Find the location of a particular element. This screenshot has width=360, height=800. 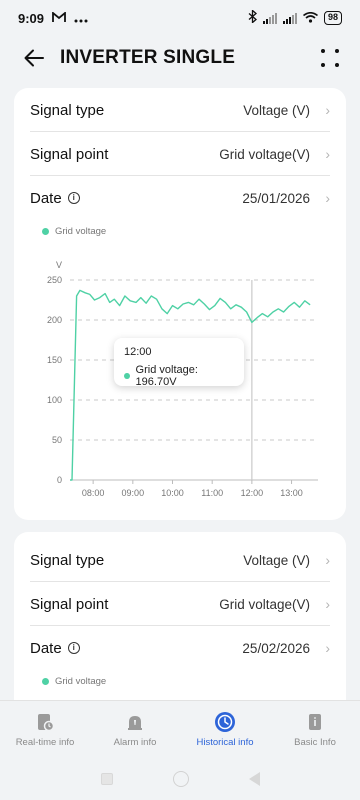

app-header: INVERTER SINGLE is located at coordinates (180, 58).